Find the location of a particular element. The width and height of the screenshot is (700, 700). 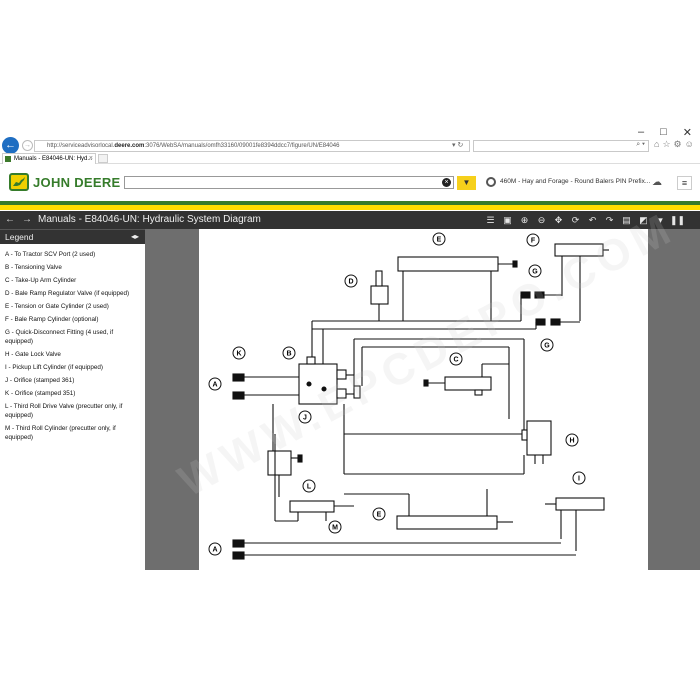

callout-b: B is located at coordinates (289, 353).